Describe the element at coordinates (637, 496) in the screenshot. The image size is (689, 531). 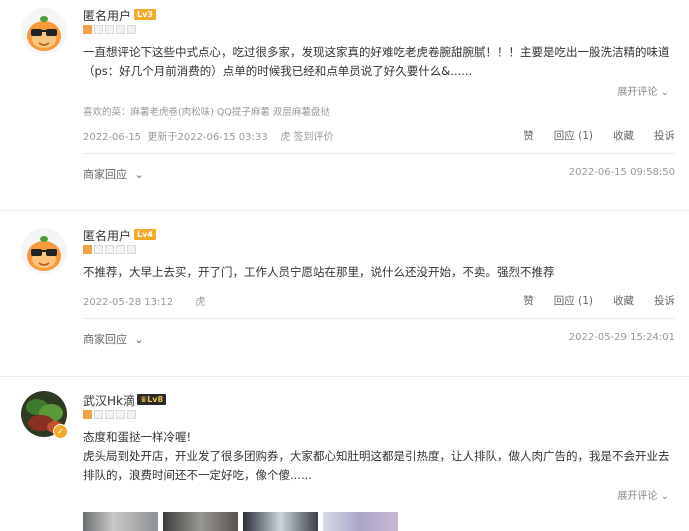
I see `expand-label: 展开评论` at that location.